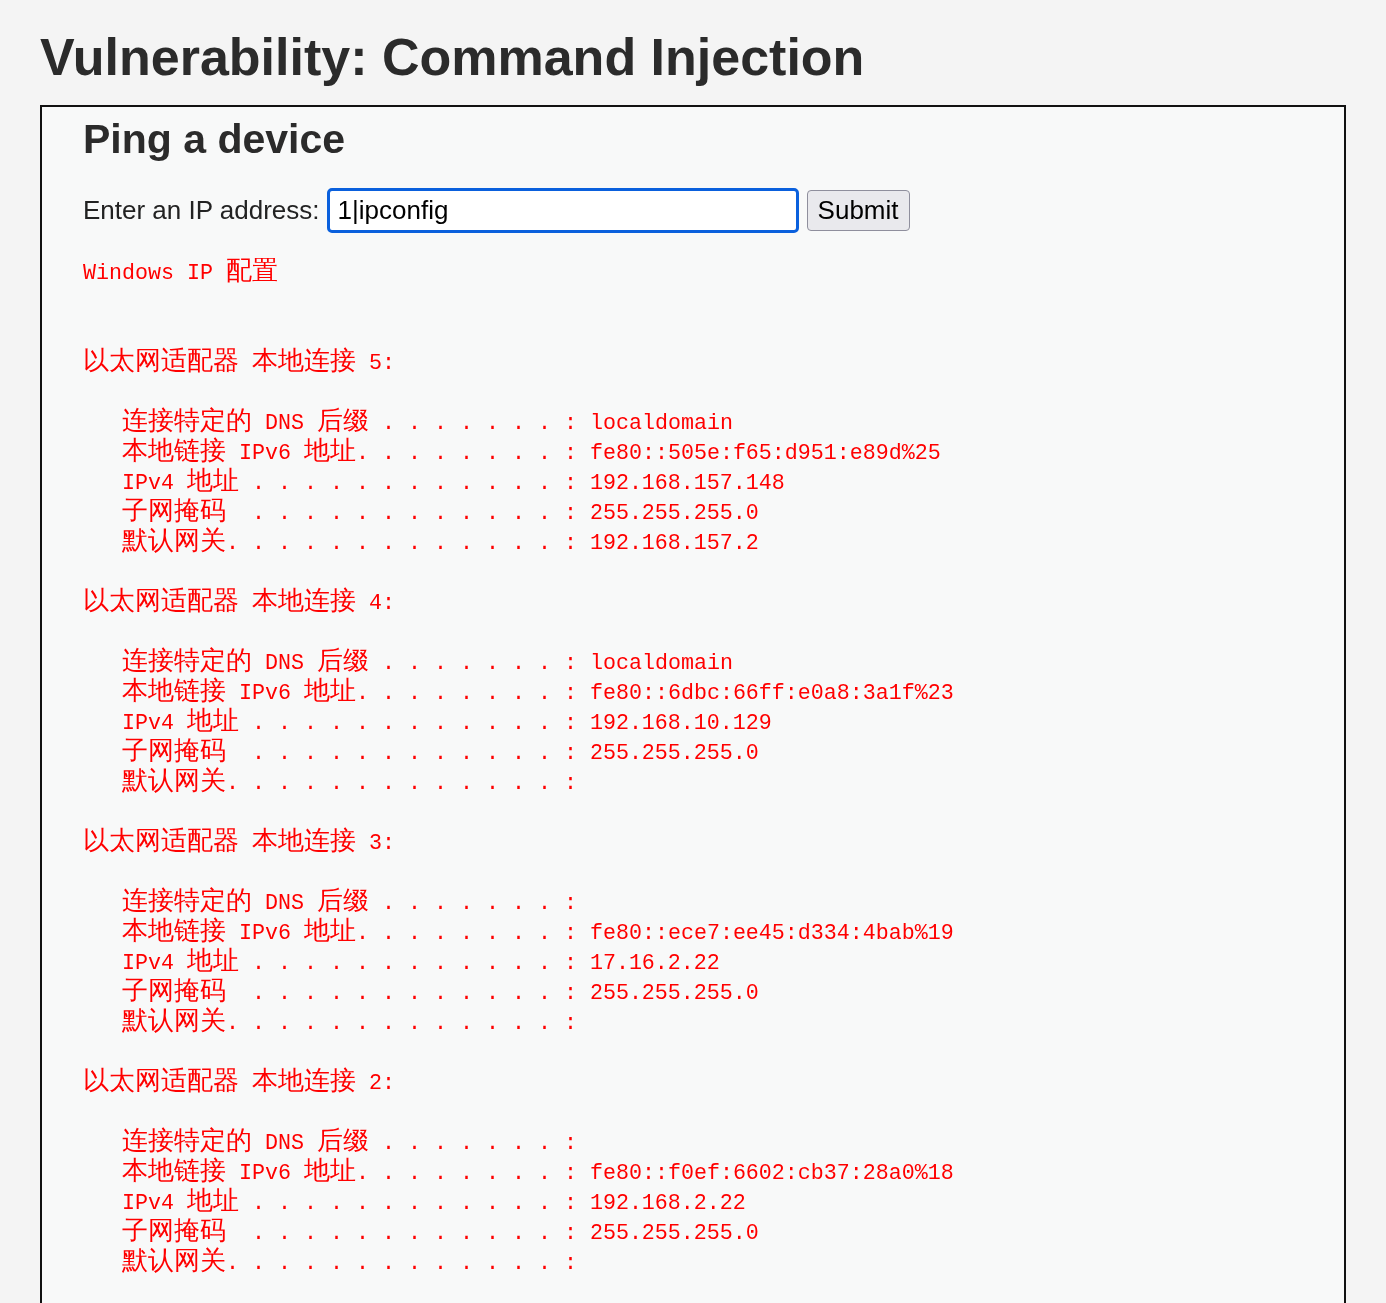  I want to click on output-value: 192.168.157.148, so click(687, 483).